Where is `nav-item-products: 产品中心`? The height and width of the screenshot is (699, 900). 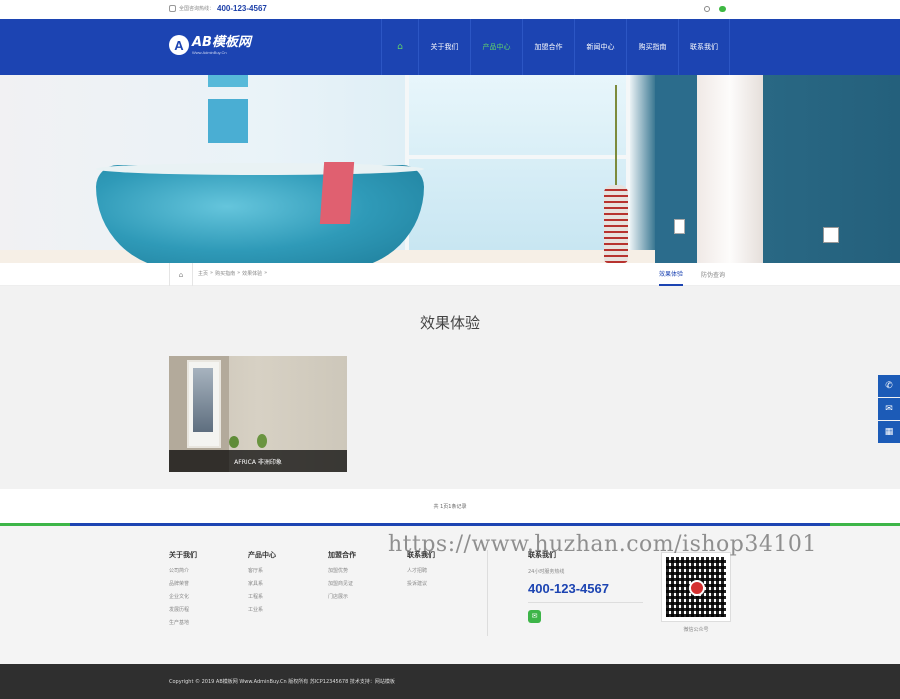
nav-item-products: 产品中心 is located at coordinates (496, 47).